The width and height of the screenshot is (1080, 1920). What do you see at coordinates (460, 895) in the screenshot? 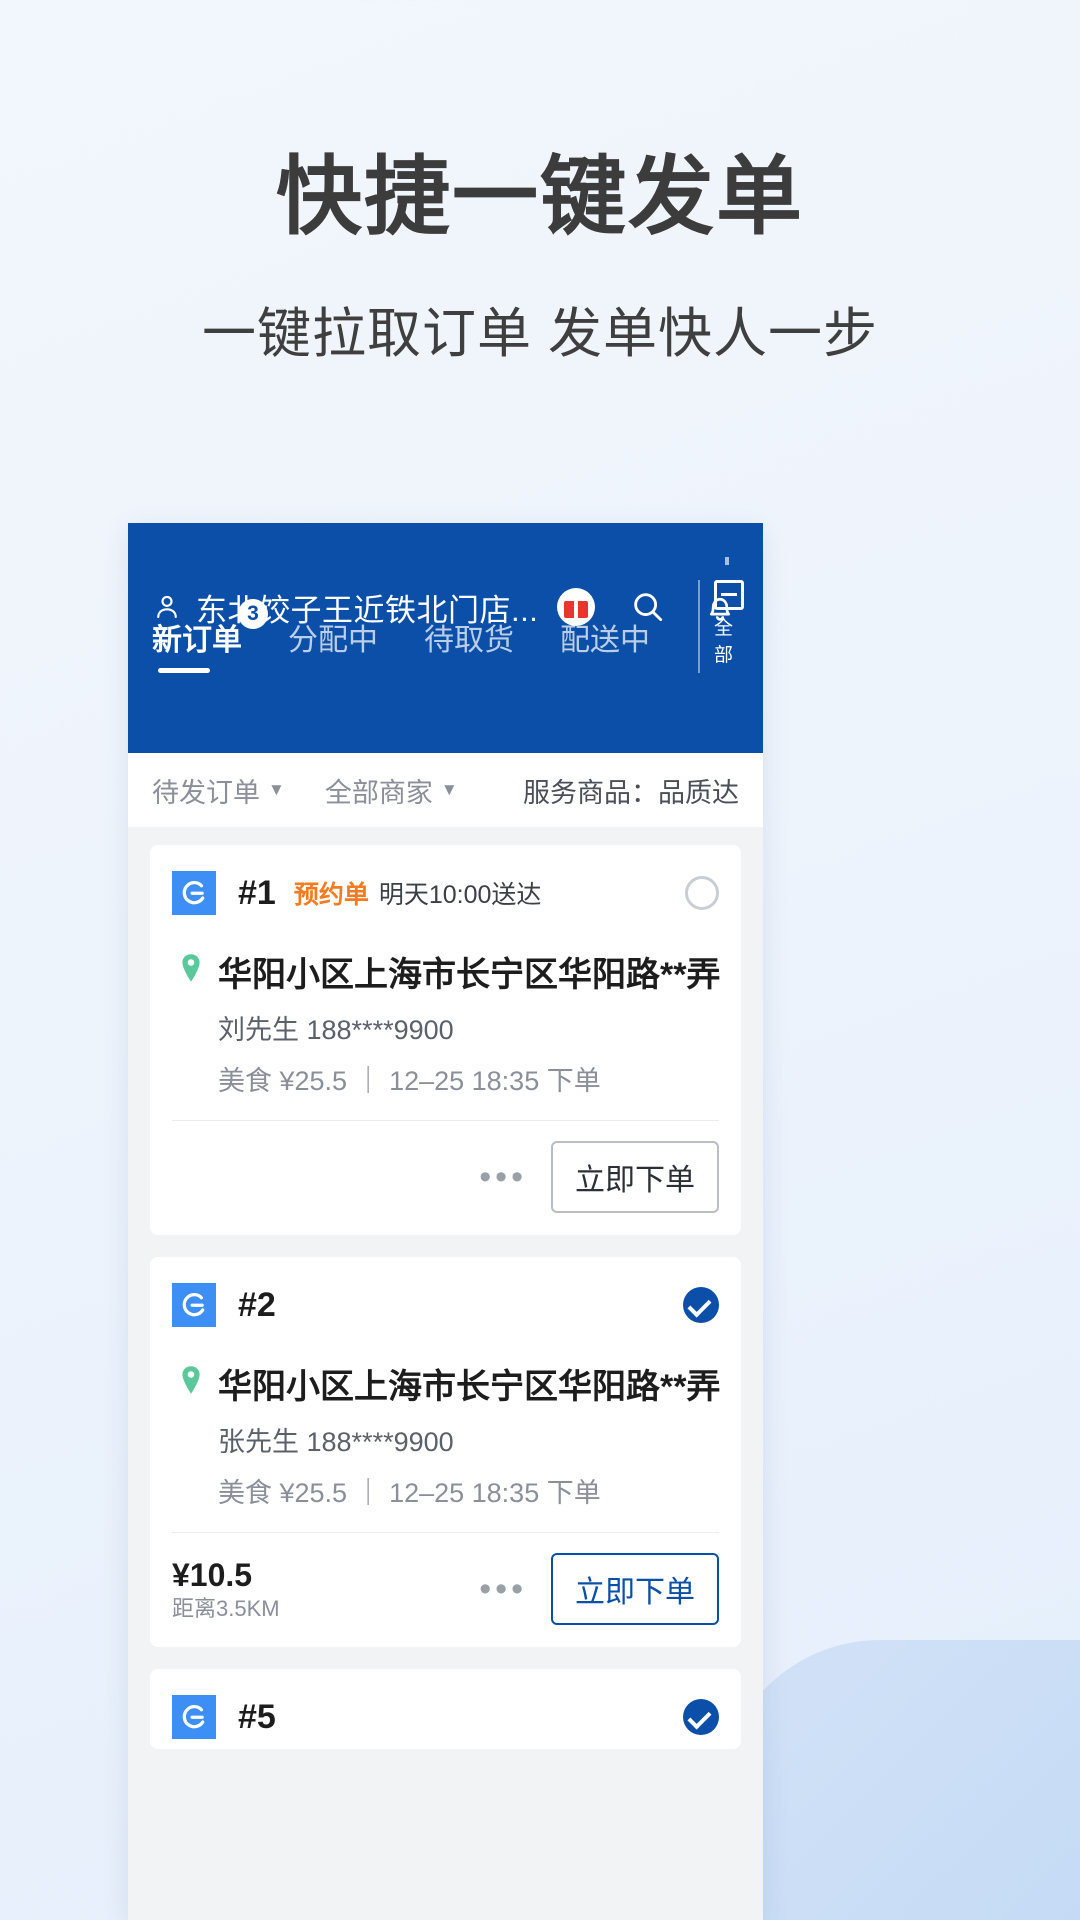
I see `order-deliver-time: 明天10:00送达` at bounding box center [460, 895].